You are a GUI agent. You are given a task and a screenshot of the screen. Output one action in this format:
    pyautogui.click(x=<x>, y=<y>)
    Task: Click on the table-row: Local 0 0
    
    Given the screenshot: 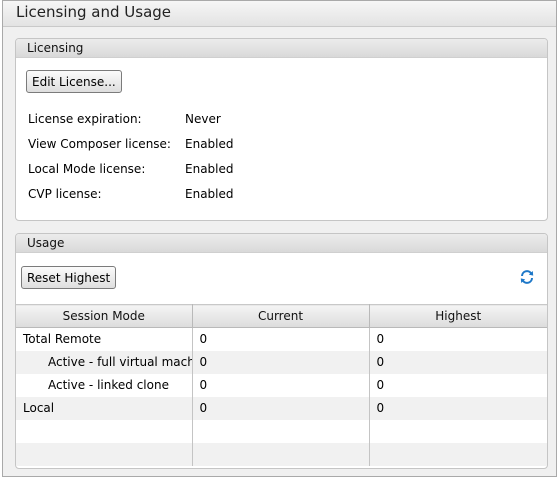 What is the action you would take?
    pyautogui.click(x=281, y=408)
    